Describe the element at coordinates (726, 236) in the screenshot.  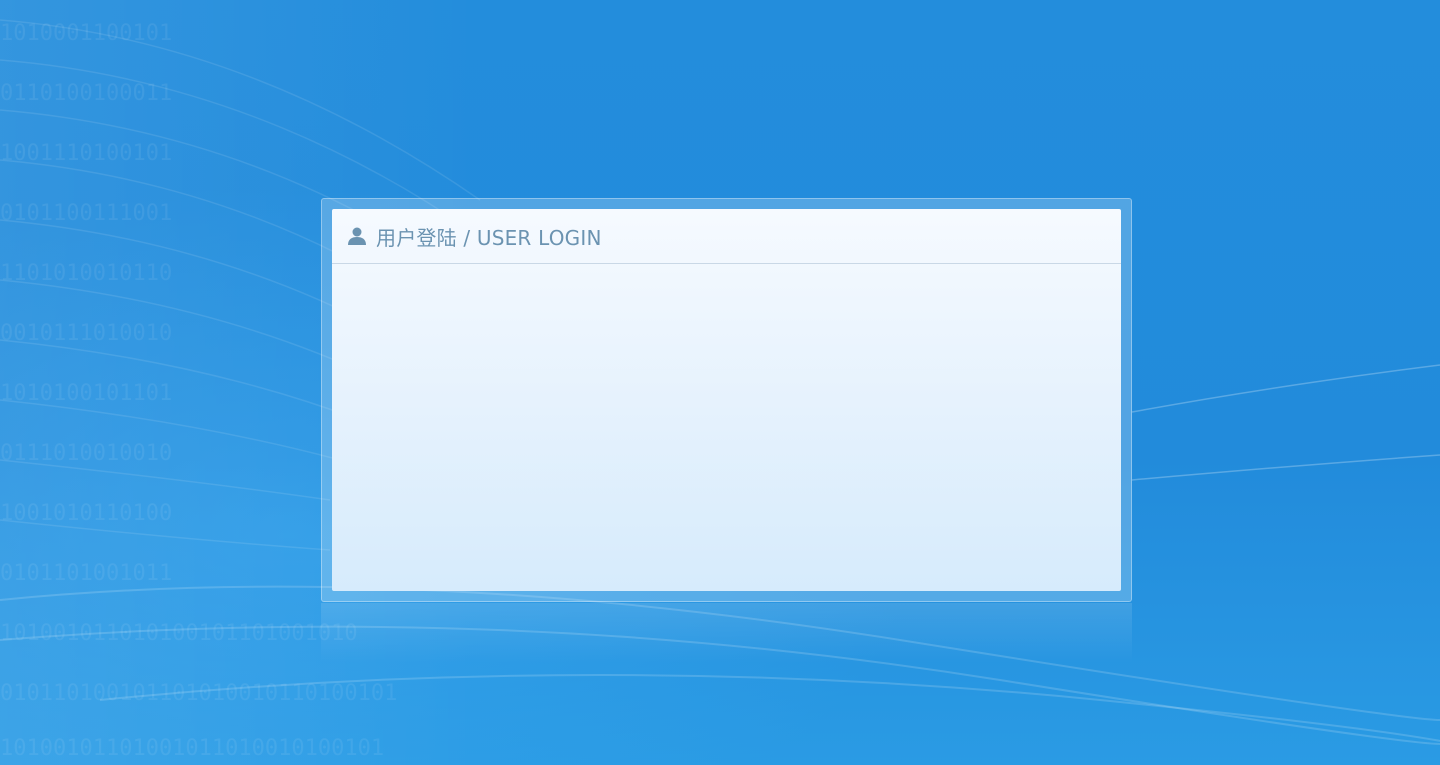
I see `login-header: 用户登陆 / USER LOGIN` at that location.